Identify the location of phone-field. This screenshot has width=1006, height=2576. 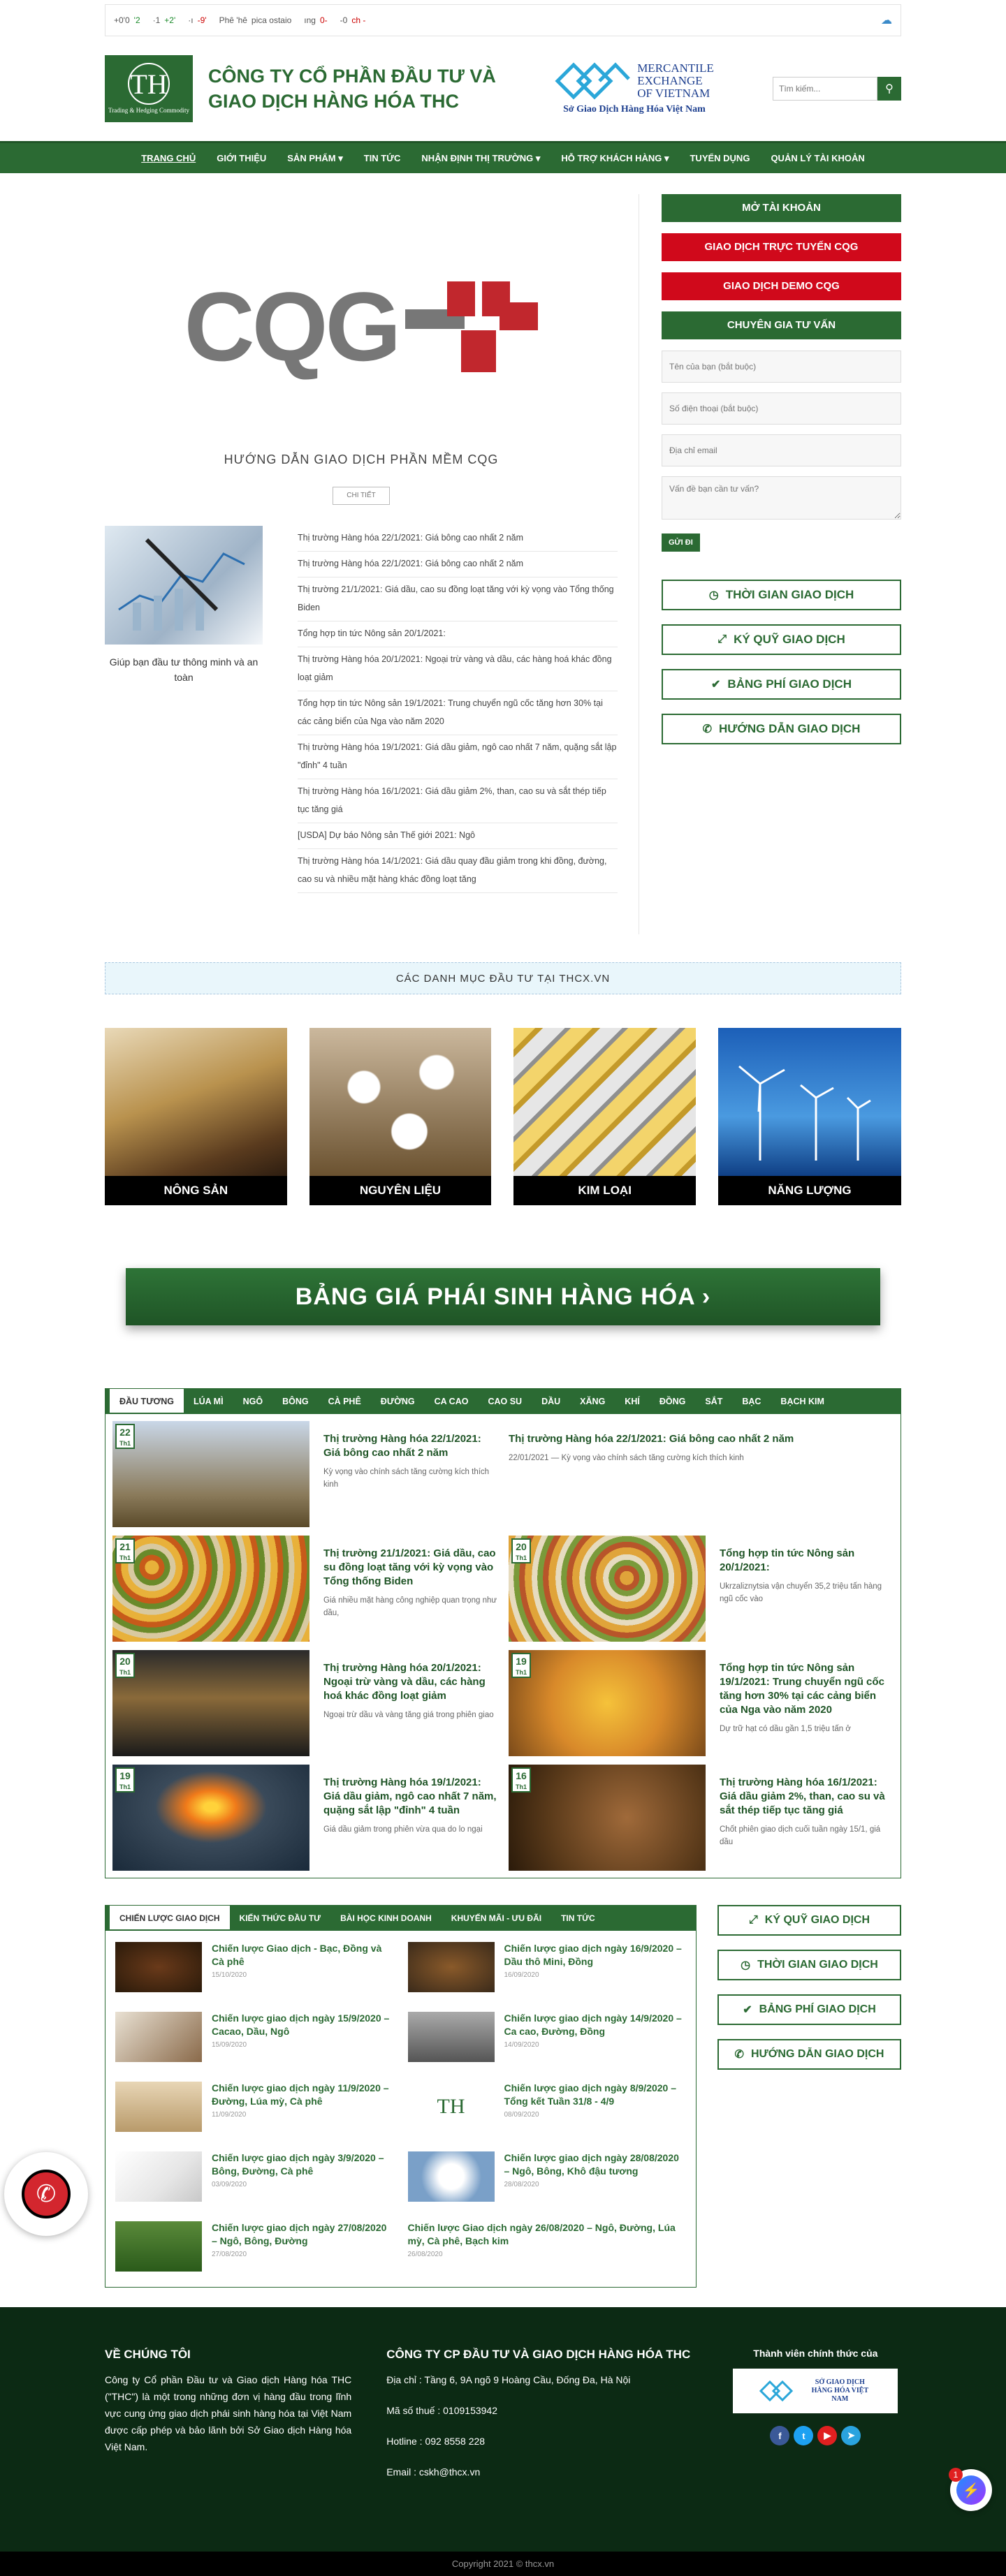
(781, 408).